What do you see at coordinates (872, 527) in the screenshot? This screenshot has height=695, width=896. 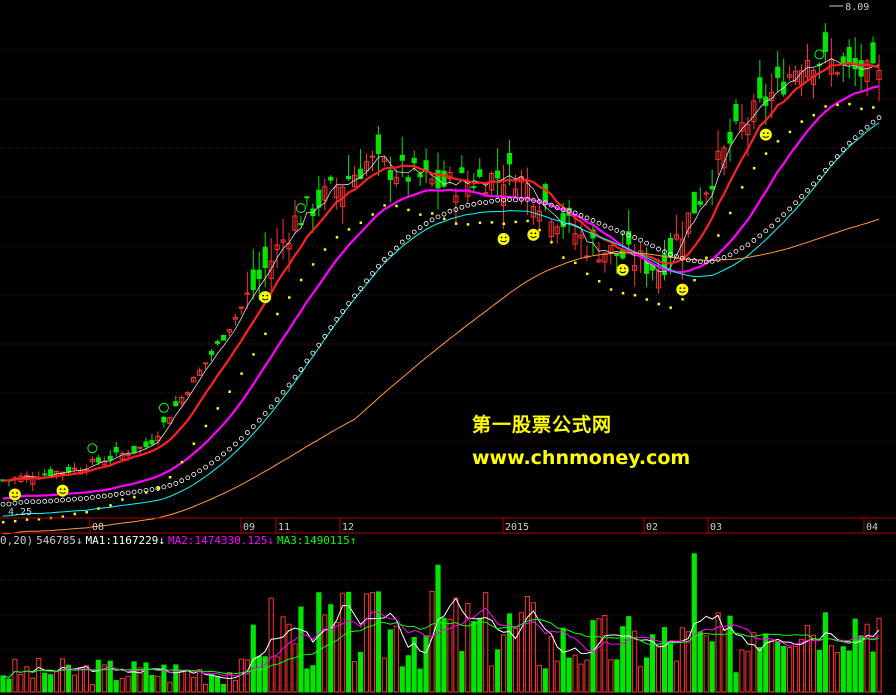 I see `x-tick-label: 04` at bounding box center [872, 527].